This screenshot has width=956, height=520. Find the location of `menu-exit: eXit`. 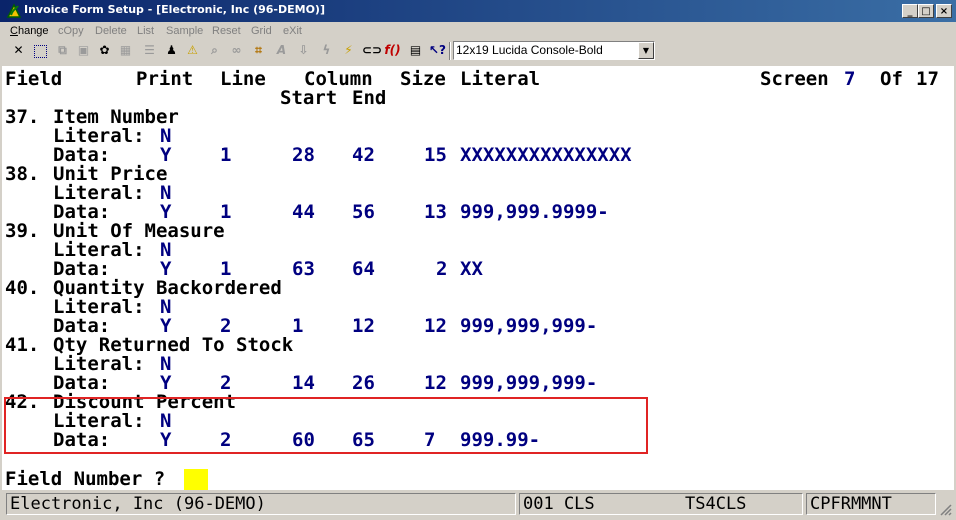

menu-exit: eXit is located at coordinates (292, 31).